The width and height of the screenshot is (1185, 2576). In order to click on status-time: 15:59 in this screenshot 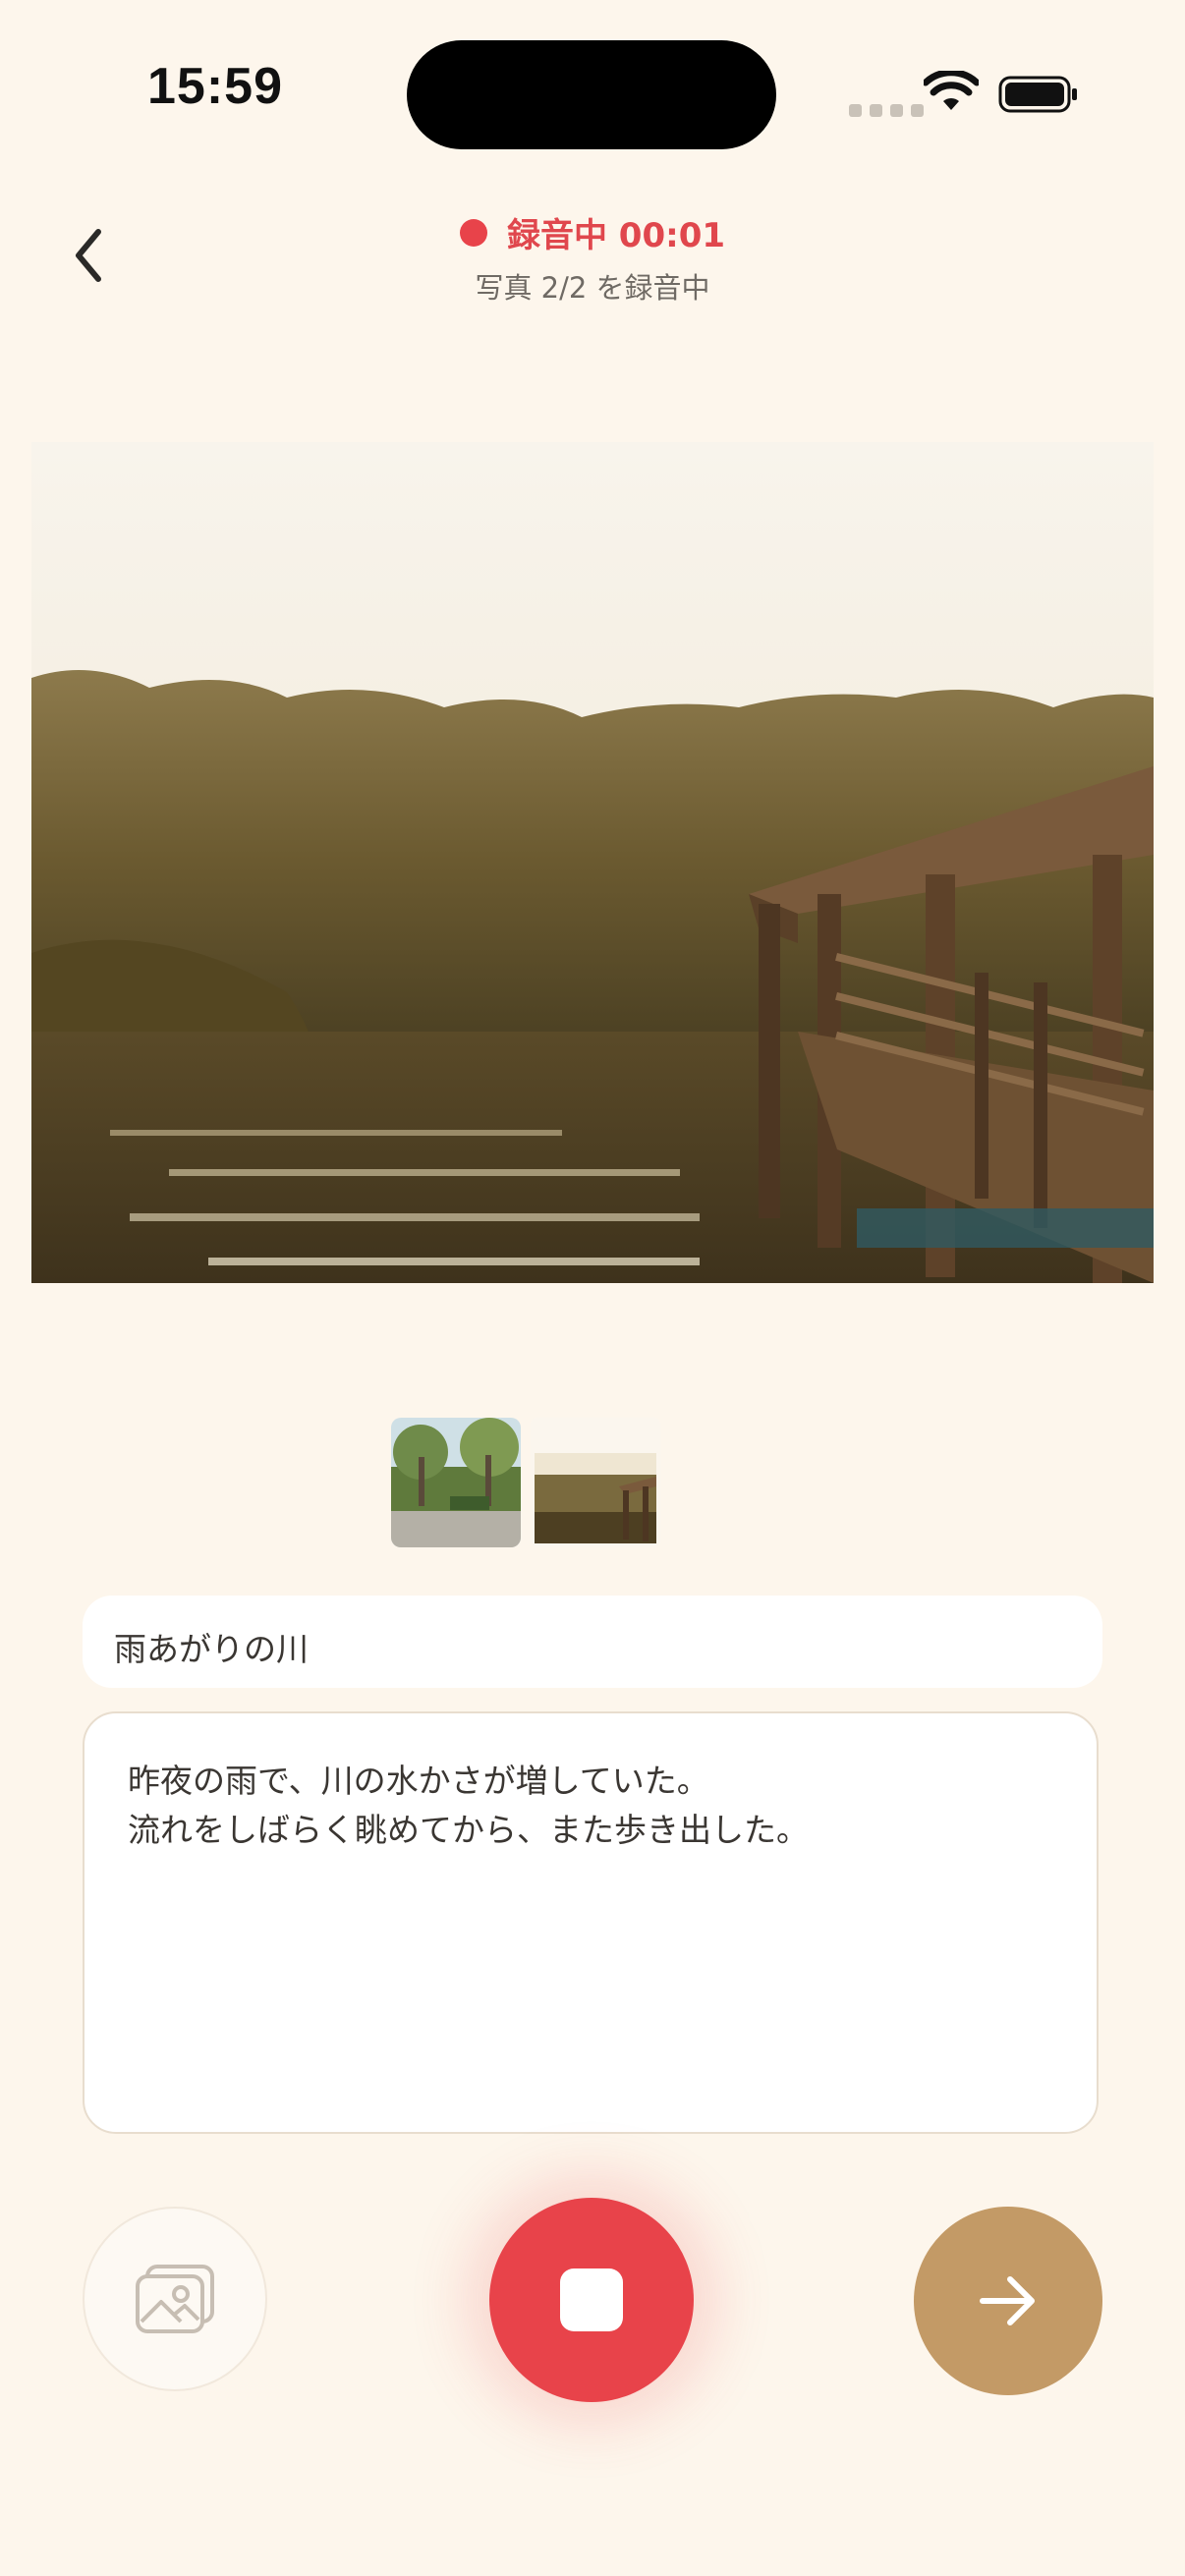, I will do `click(215, 86)`.